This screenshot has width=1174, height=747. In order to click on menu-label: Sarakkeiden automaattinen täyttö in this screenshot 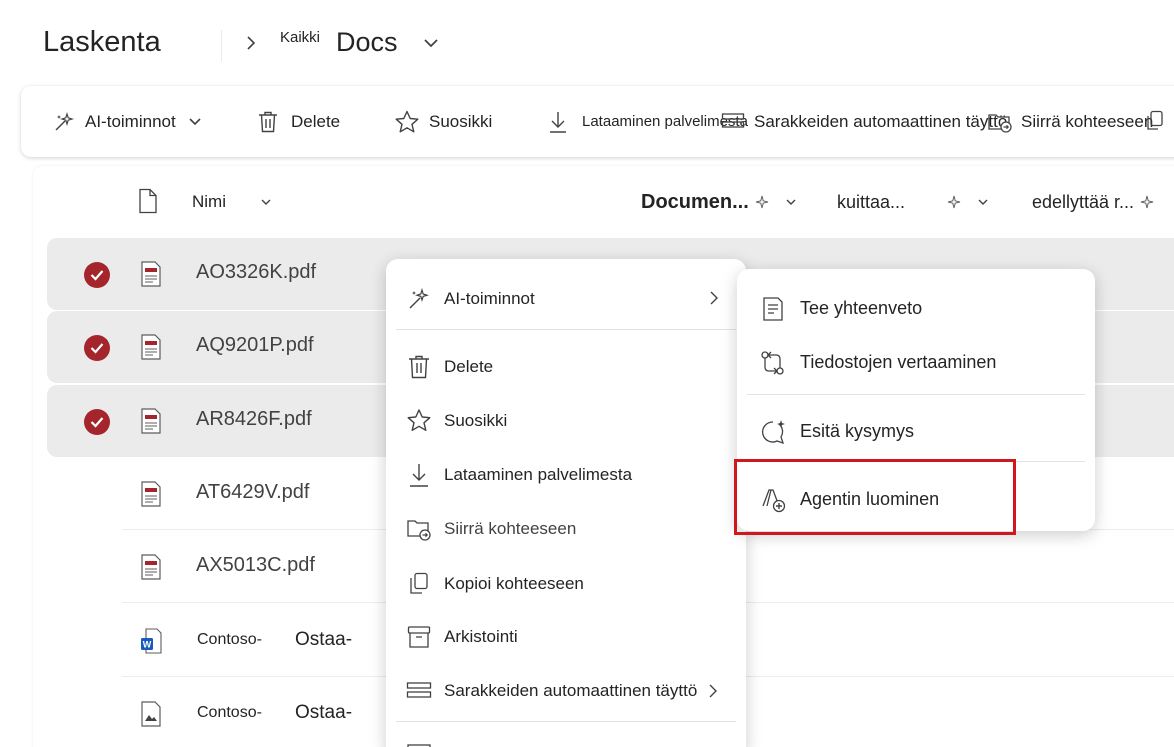, I will do `click(571, 690)`.